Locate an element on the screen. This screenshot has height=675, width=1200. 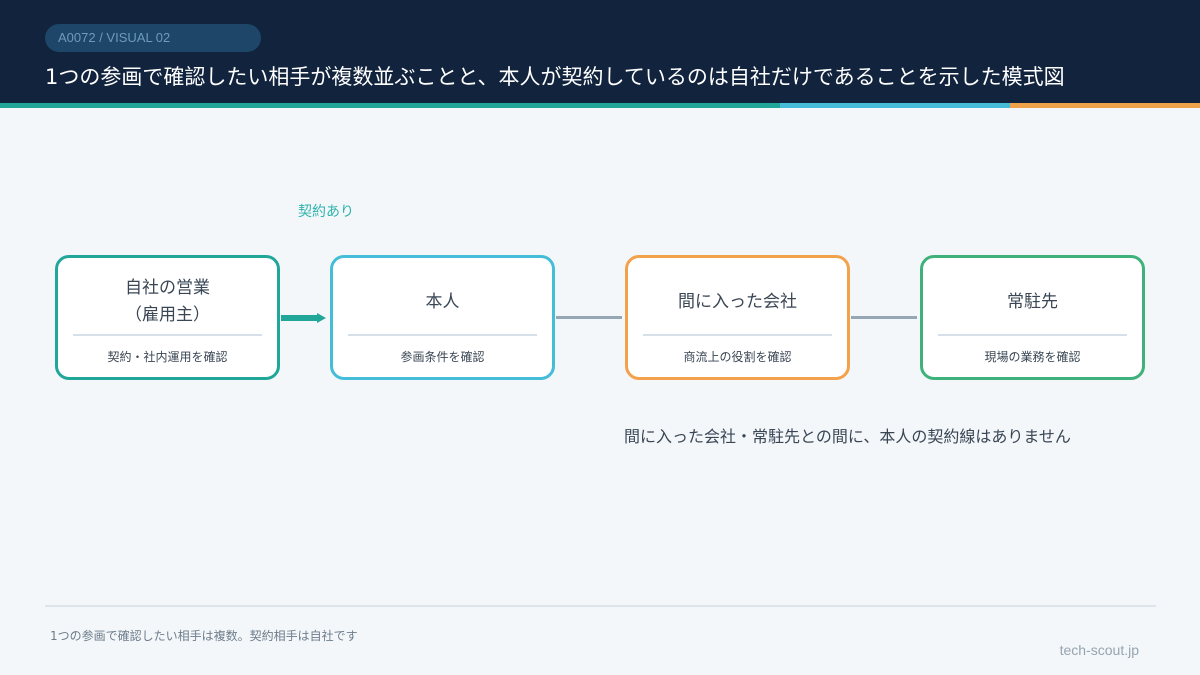
node-client-site: 常駐先 現場の業務を確認 is located at coordinates (1032, 317).